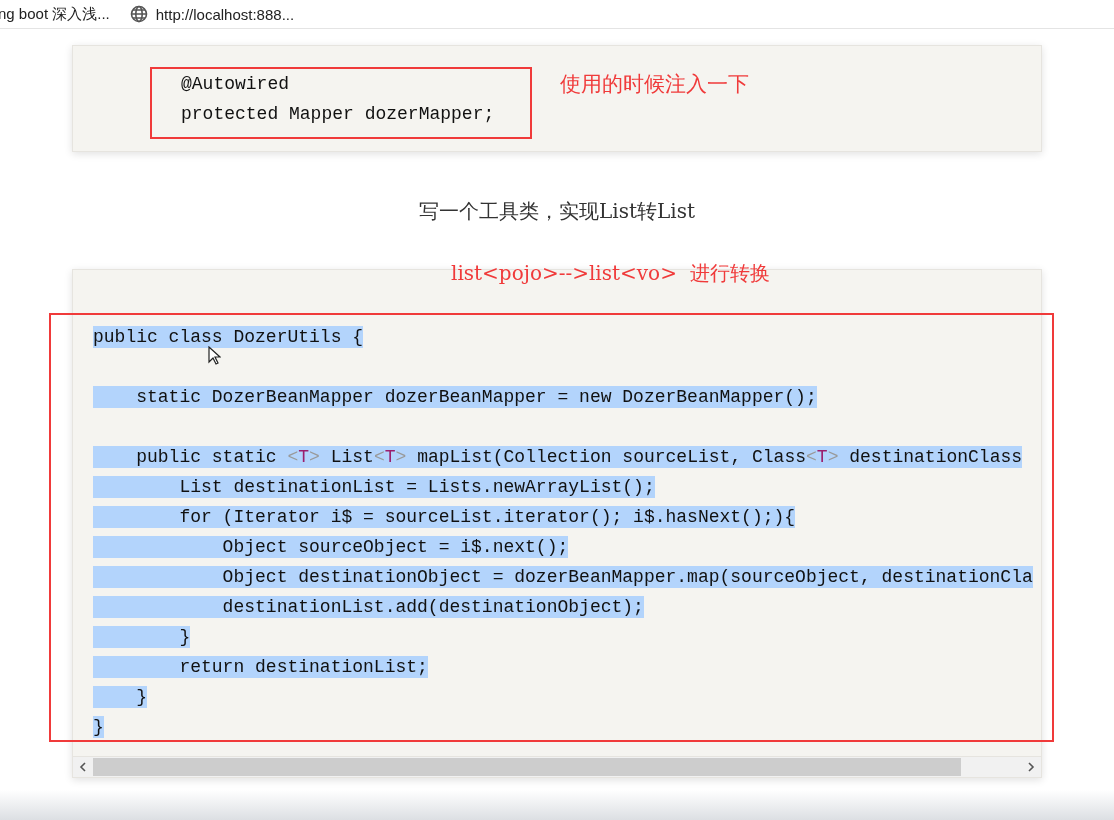  What do you see at coordinates (654, 84) in the screenshot?
I see `annotation-note: 使用的时候注入一下` at bounding box center [654, 84].